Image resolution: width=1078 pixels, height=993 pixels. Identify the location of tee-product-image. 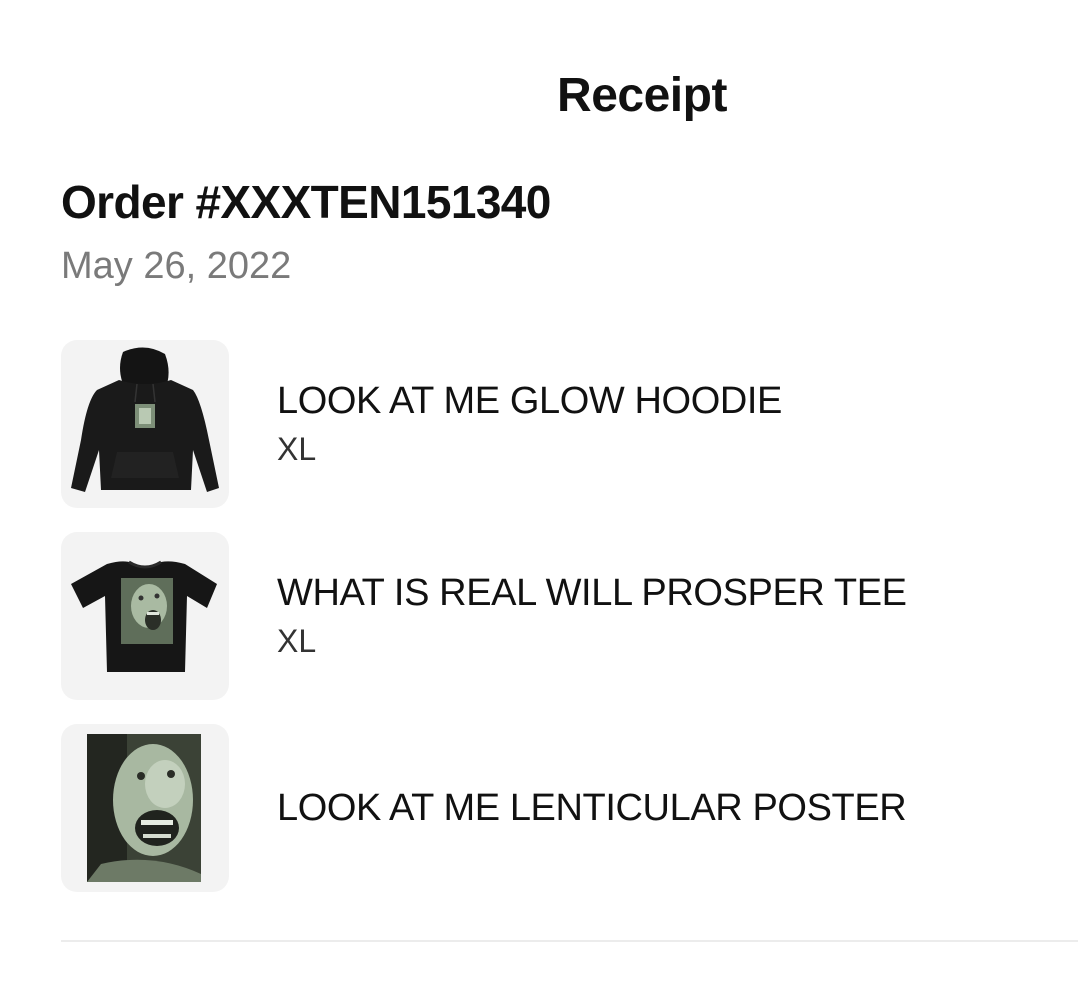
(145, 616).